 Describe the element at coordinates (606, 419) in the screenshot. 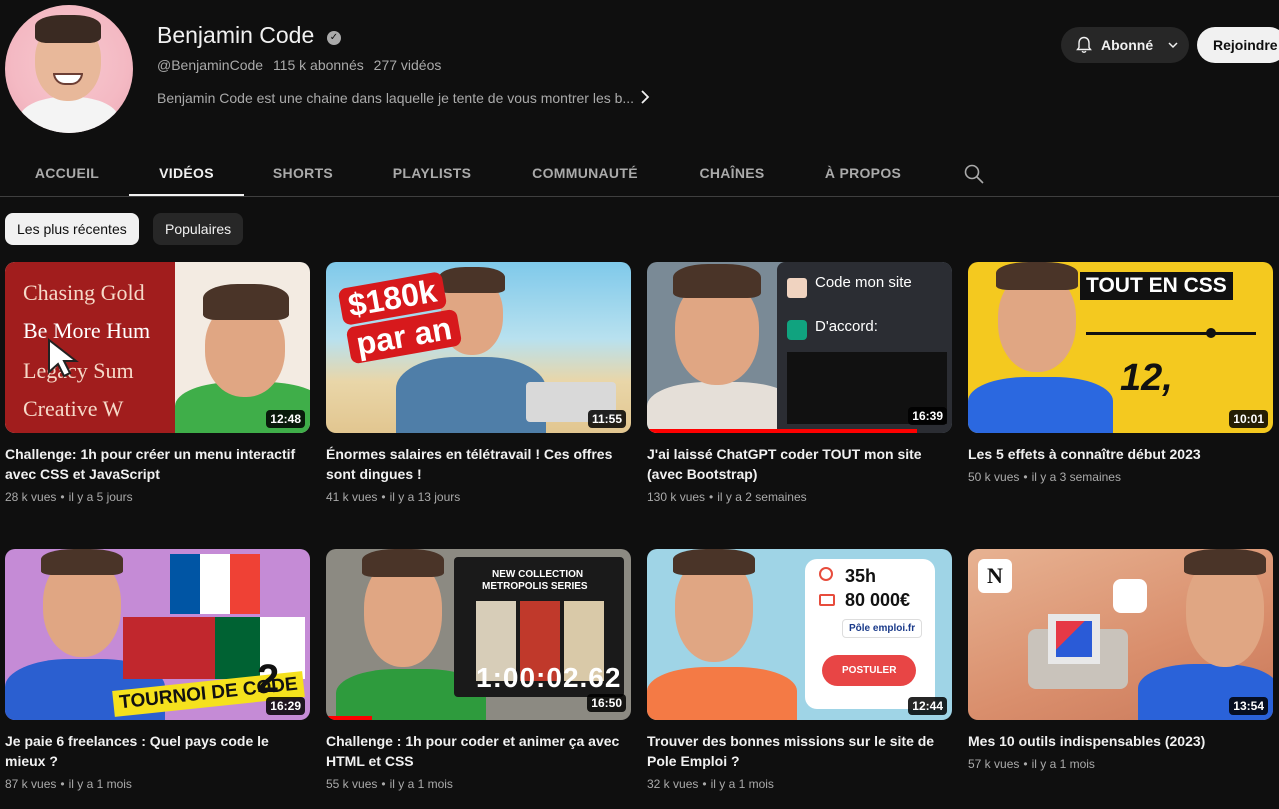

I see `video-duration: 11:55` at that location.